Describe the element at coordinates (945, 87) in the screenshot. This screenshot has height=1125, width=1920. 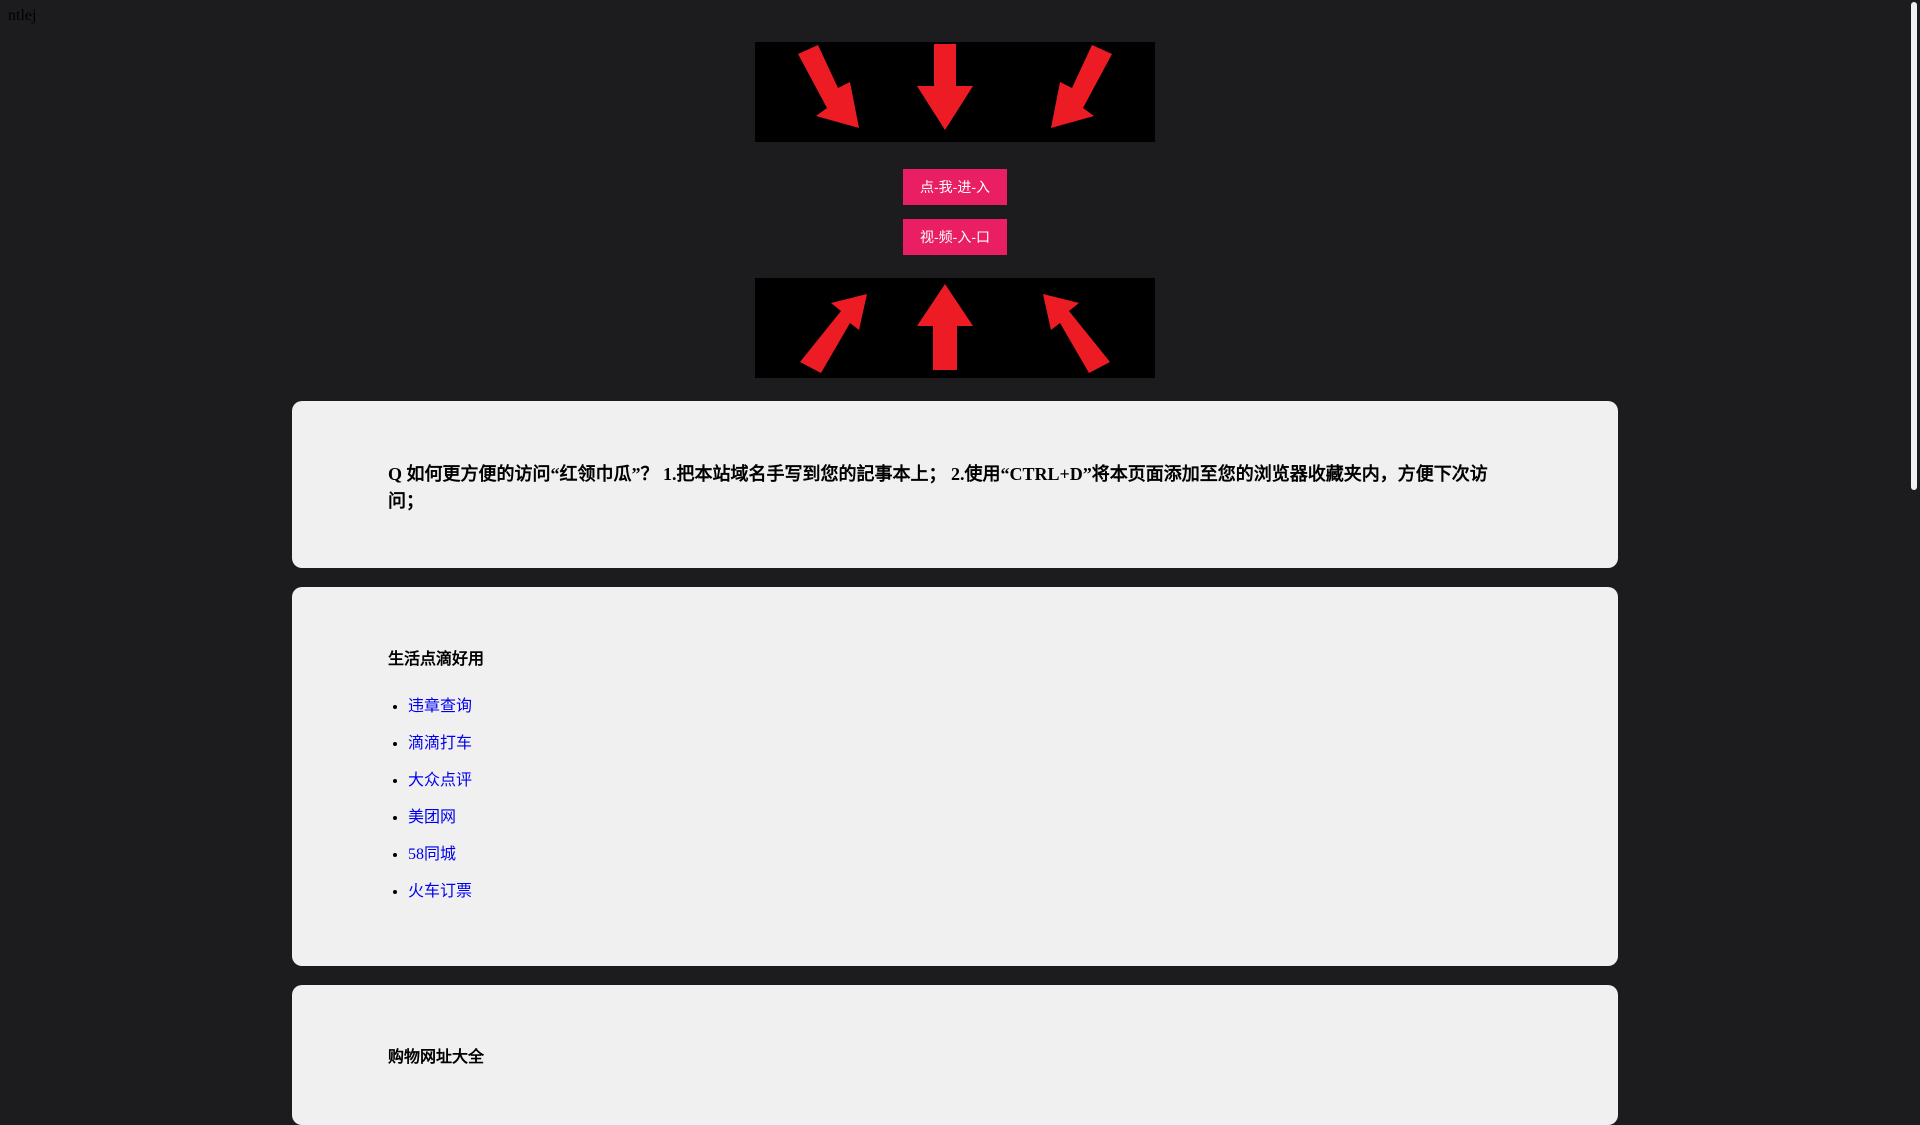
I see `arrow-down-icon` at that location.